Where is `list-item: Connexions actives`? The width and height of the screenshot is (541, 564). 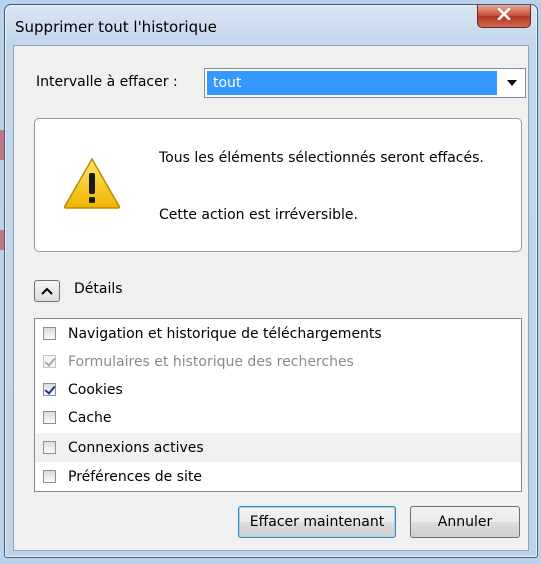
list-item: Connexions actives is located at coordinates (278, 447).